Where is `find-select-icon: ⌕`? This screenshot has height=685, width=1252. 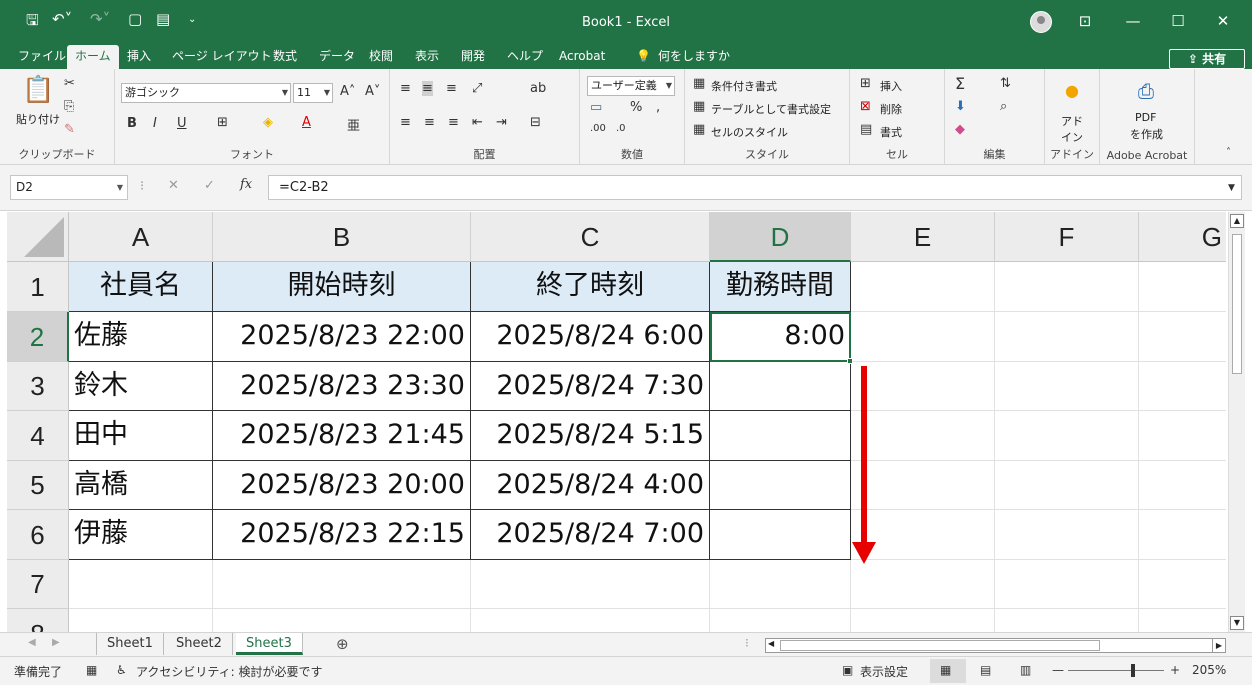 find-select-icon: ⌕ is located at coordinates (1003, 106).